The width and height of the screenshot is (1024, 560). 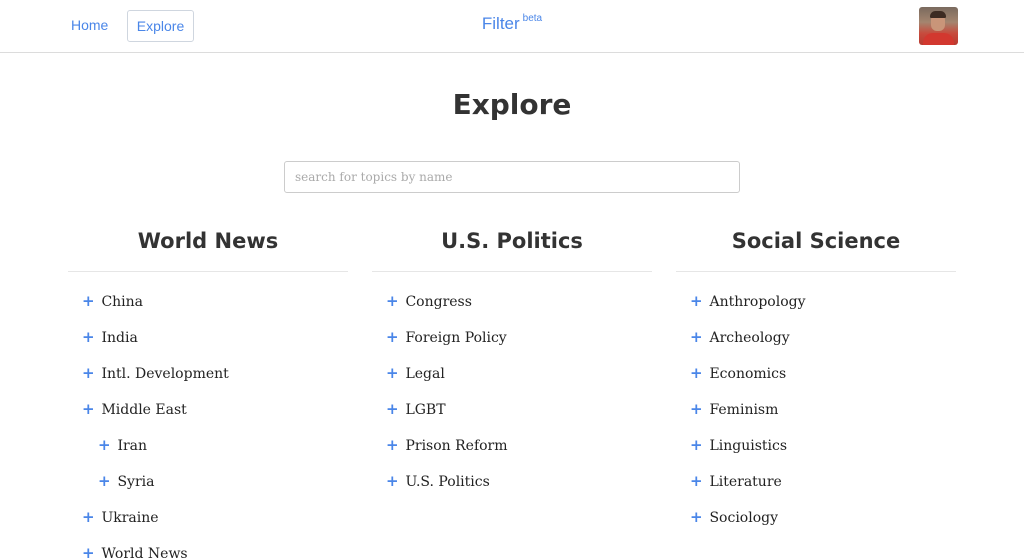 What do you see at coordinates (132, 446) in the screenshot?
I see `topic-label: Iran` at bounding box center [132, 446].